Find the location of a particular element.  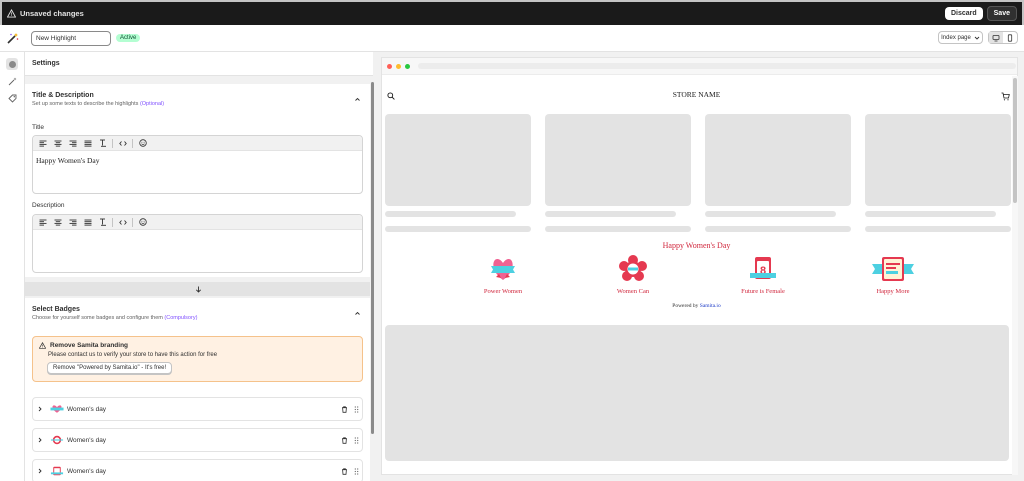

product-price-placeholder is located at coordinates (778, 229).